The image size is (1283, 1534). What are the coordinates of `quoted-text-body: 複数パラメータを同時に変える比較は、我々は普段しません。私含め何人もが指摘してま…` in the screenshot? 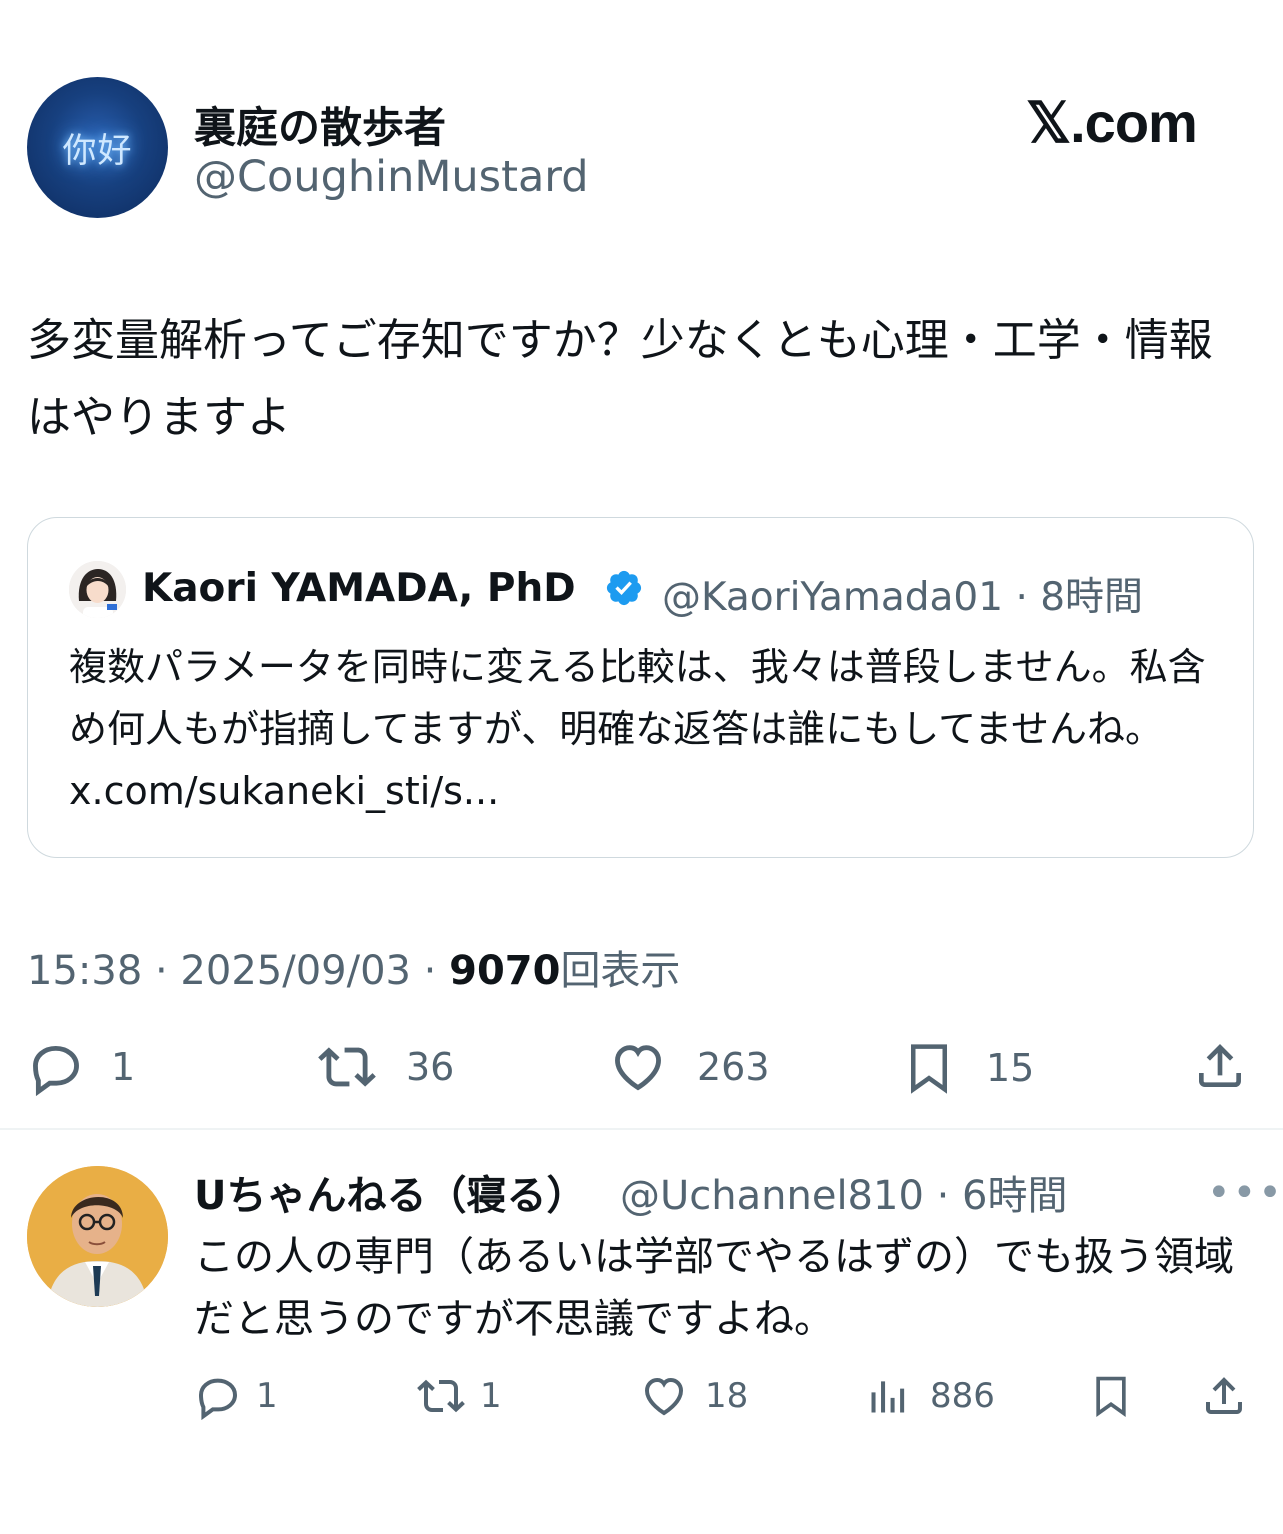 It's located at (637, 698).